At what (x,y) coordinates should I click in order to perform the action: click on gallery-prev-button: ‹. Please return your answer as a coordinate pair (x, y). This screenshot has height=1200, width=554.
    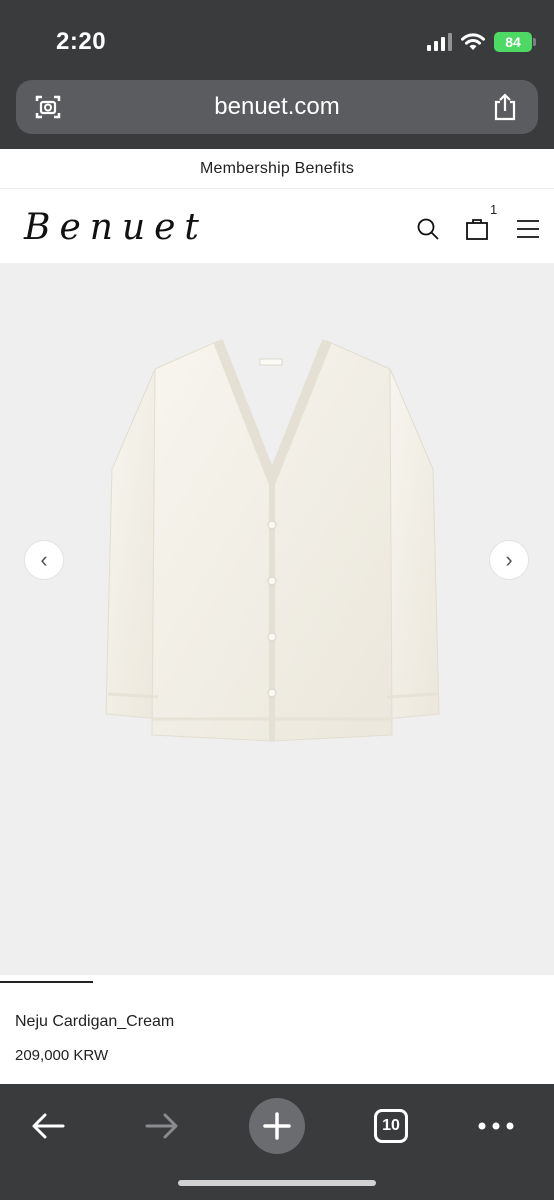
    Looking at the image, I should click on (44, 560).